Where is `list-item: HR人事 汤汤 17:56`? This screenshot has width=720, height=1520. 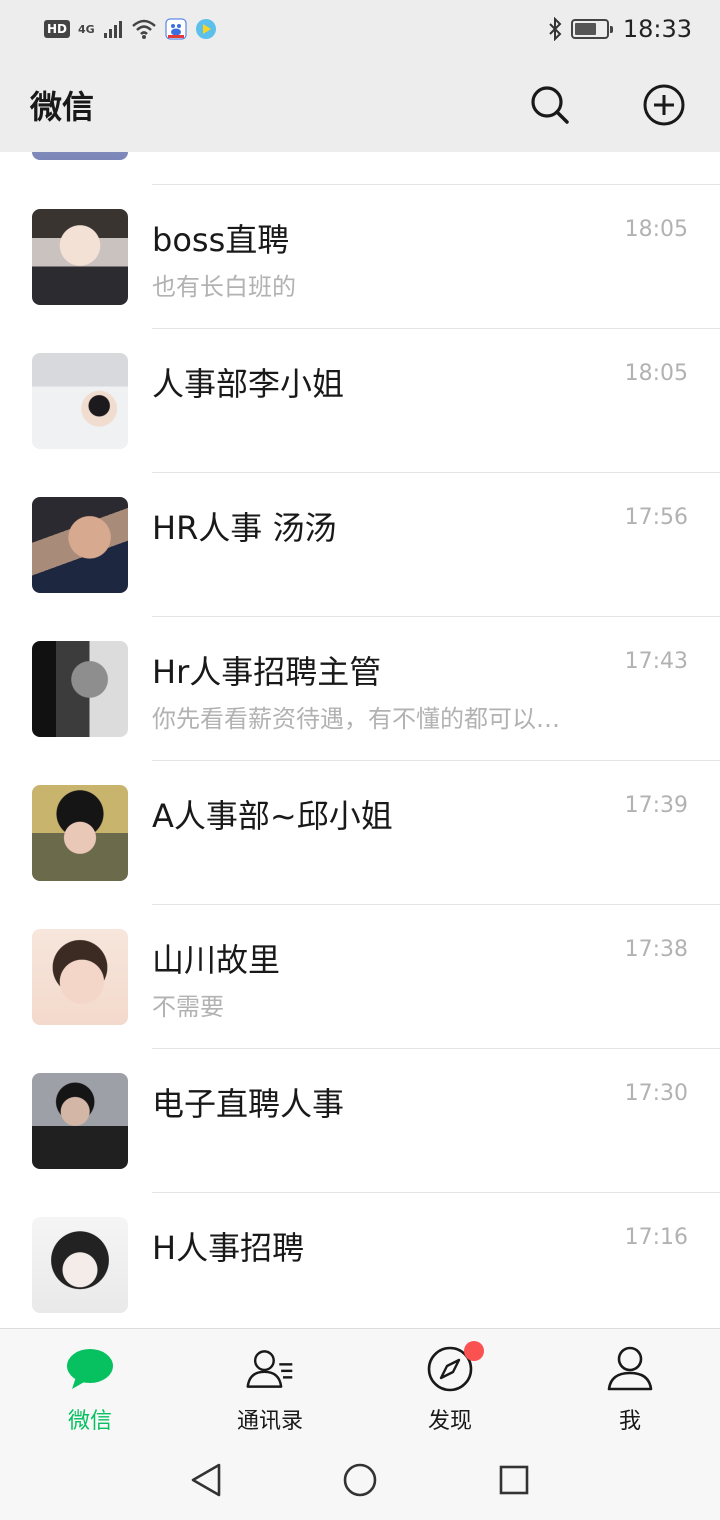 list-item: HR人事 汤汤 17:56 is located at coordinates (360, 545).